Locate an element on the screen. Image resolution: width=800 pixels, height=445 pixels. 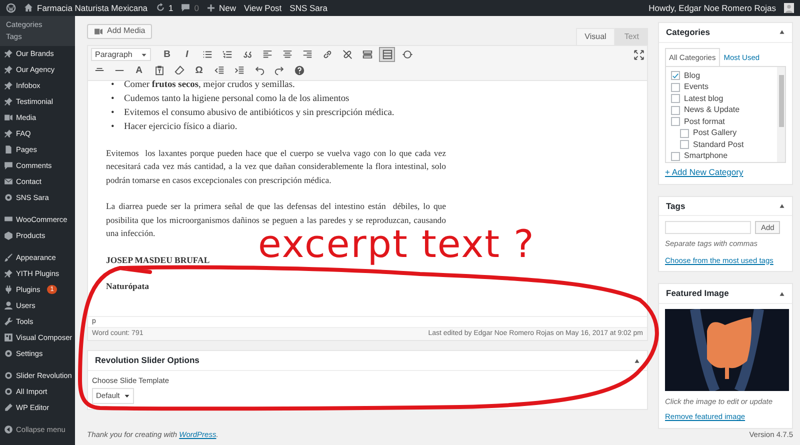
eraser-icon is located at coordinates (179, 70).